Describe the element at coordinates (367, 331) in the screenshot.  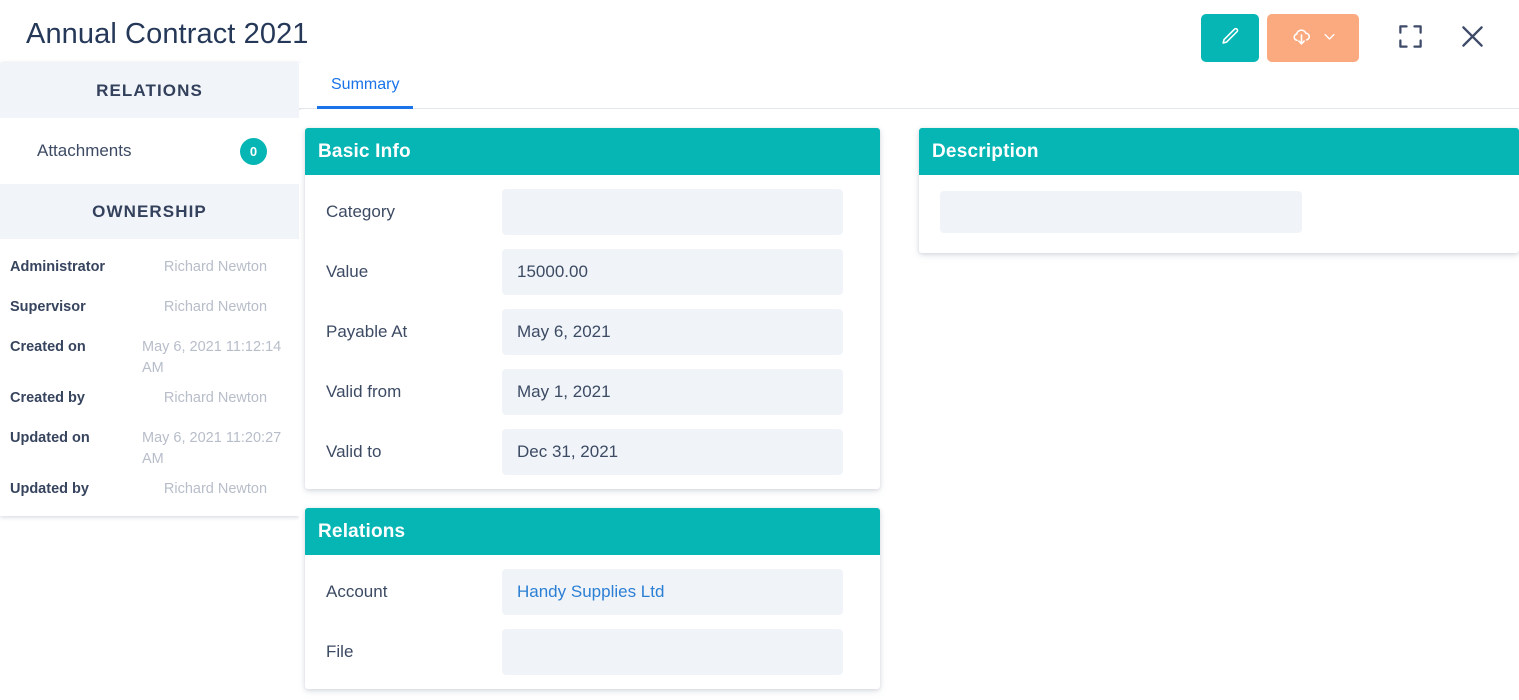
I see `field-label: Payable At` at that location.